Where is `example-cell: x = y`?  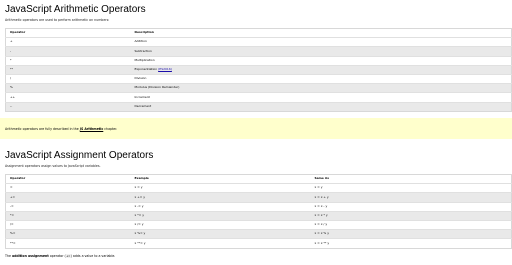 example-cell: x = y is located at coordinates (220, 188).